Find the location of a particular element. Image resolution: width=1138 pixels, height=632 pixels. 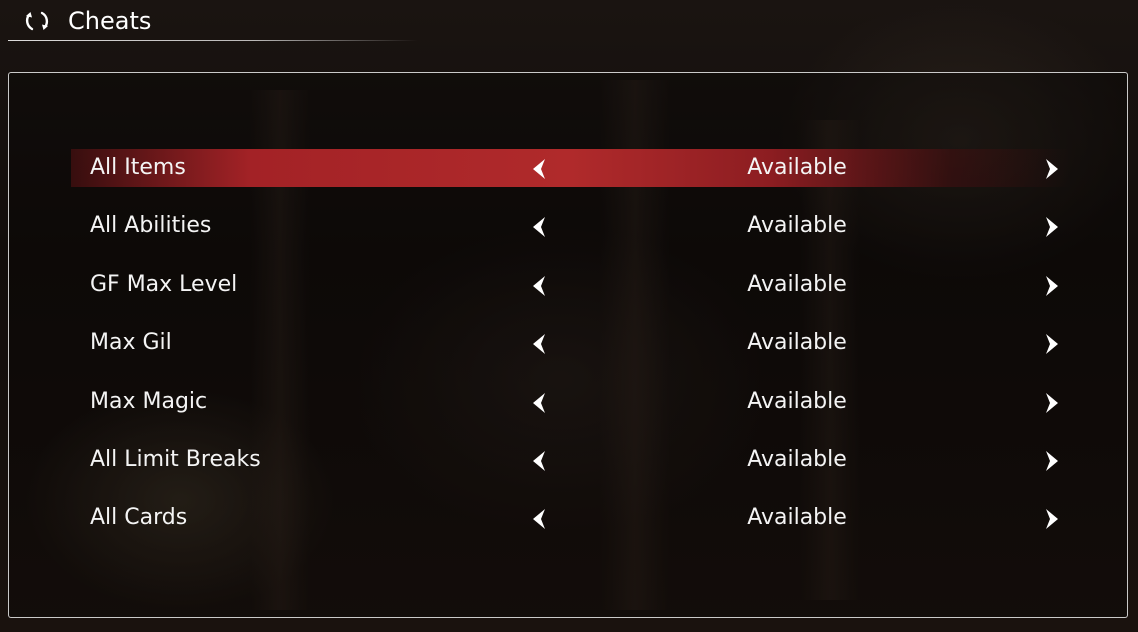

cheat-row-all-limit-breaks: All Limit Breaks Available is located at coordinates (568, 468).